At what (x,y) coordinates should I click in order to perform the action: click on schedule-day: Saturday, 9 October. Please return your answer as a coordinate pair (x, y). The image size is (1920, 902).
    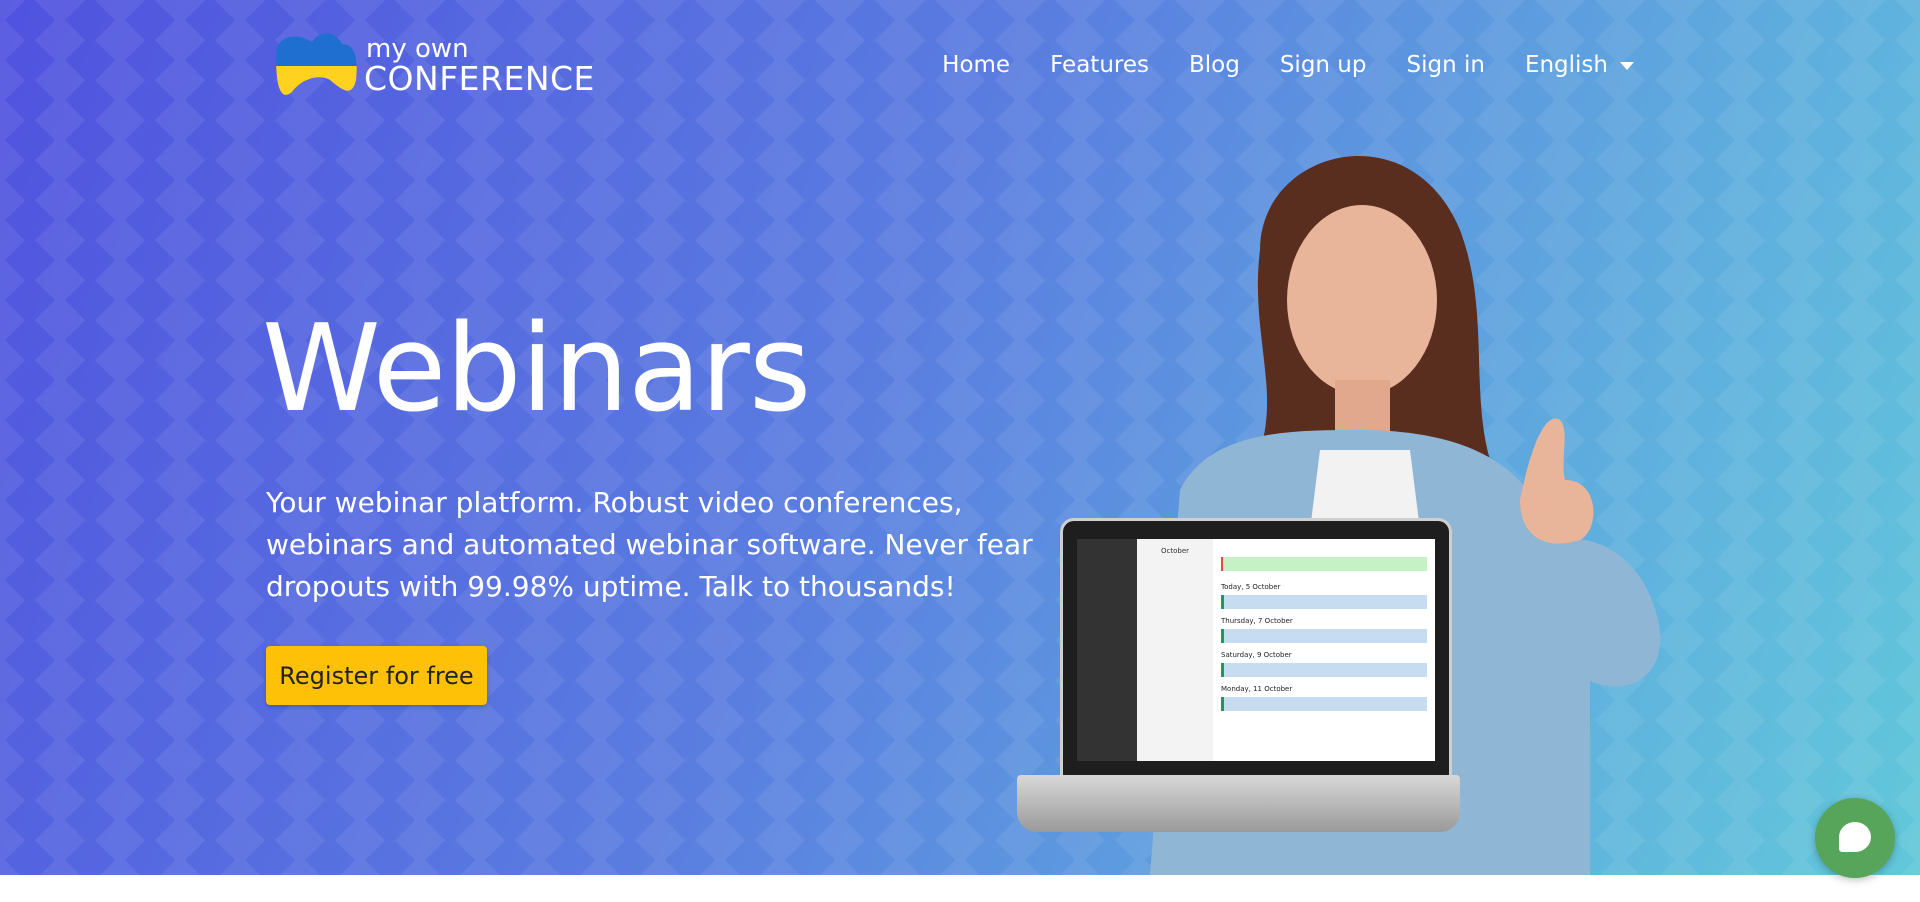
    Looking at the image, I should click on (1256, 655).